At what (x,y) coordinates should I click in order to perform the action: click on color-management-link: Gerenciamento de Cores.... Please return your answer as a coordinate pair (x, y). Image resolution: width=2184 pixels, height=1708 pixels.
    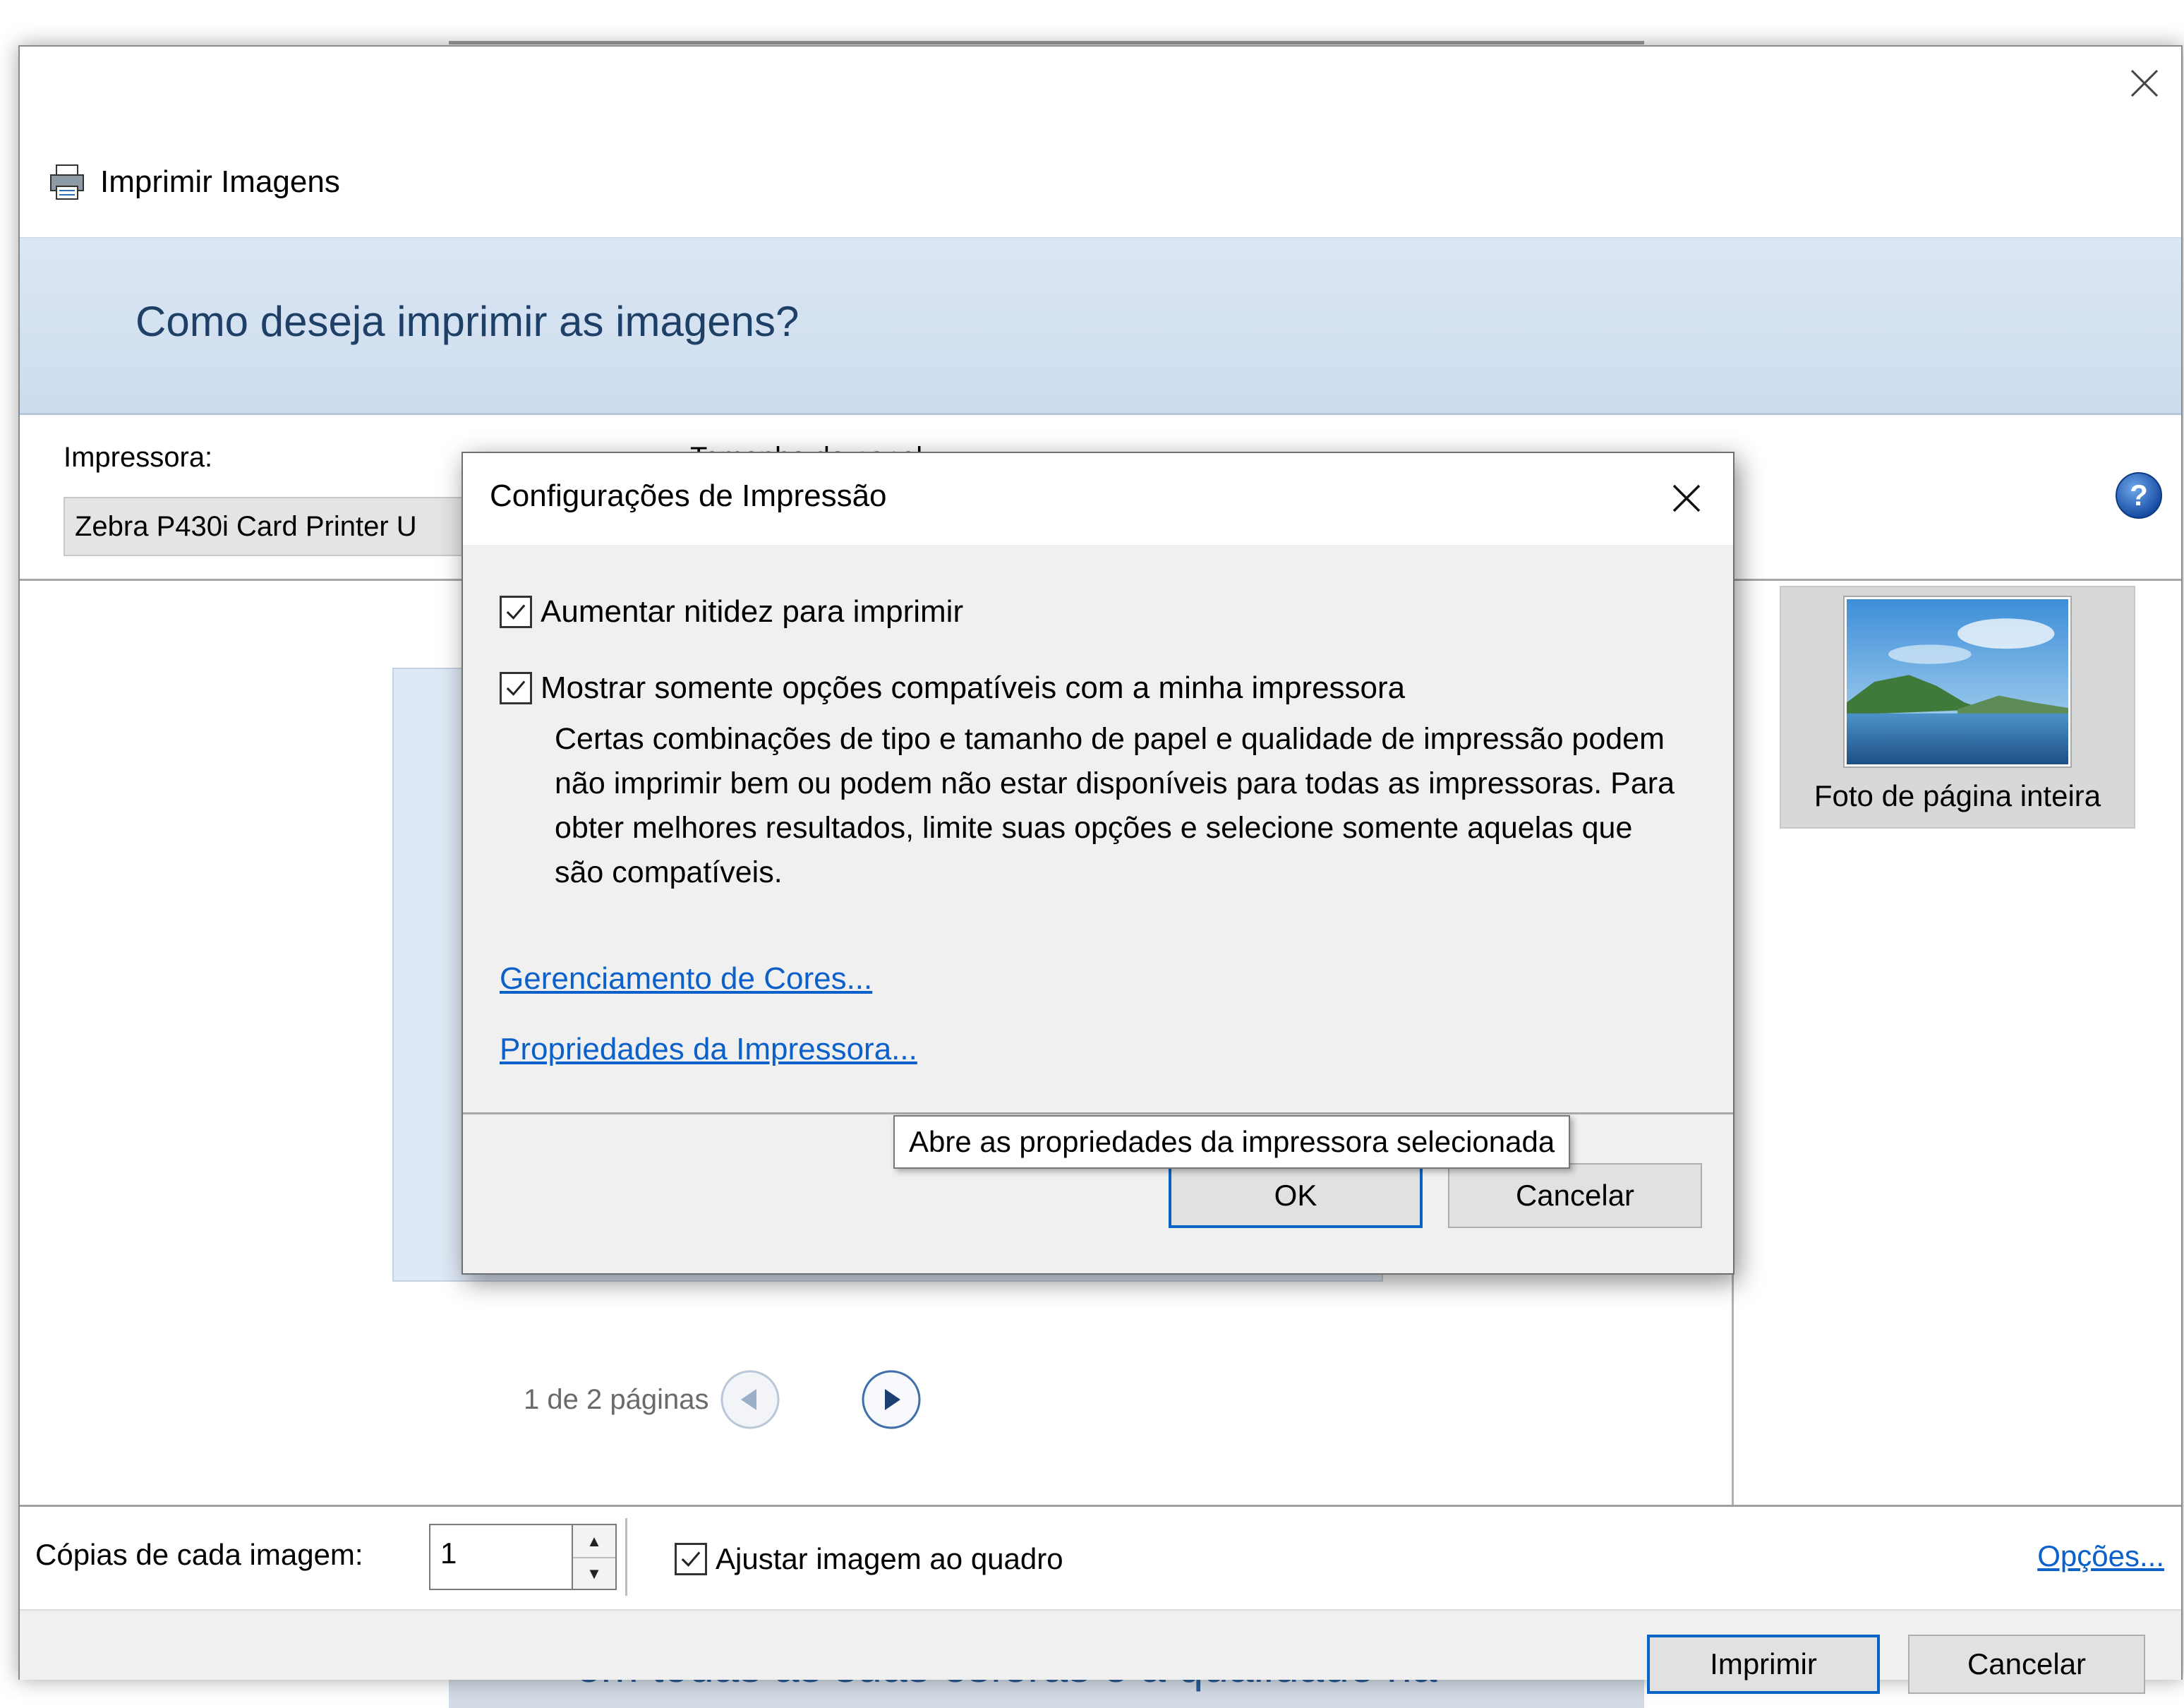
    Looking at the image, I should click on (686, 979).